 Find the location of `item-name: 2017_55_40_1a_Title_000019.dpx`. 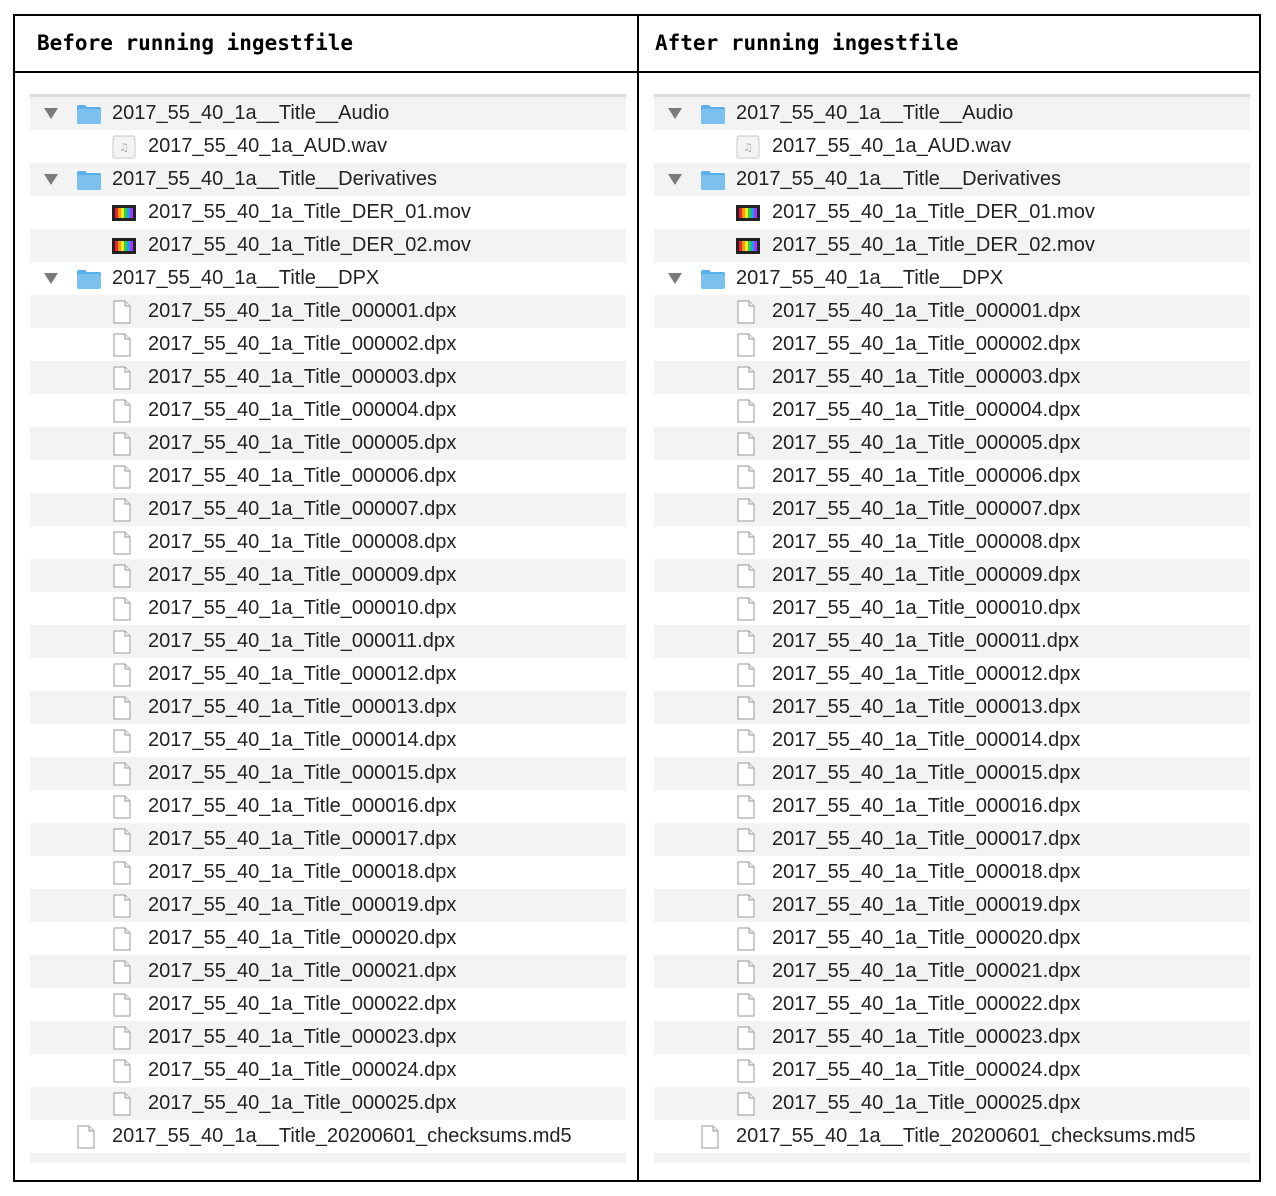

item-name: 2017_55_40_1a_Title_000019.dpx is located at coordinates (926, 905).